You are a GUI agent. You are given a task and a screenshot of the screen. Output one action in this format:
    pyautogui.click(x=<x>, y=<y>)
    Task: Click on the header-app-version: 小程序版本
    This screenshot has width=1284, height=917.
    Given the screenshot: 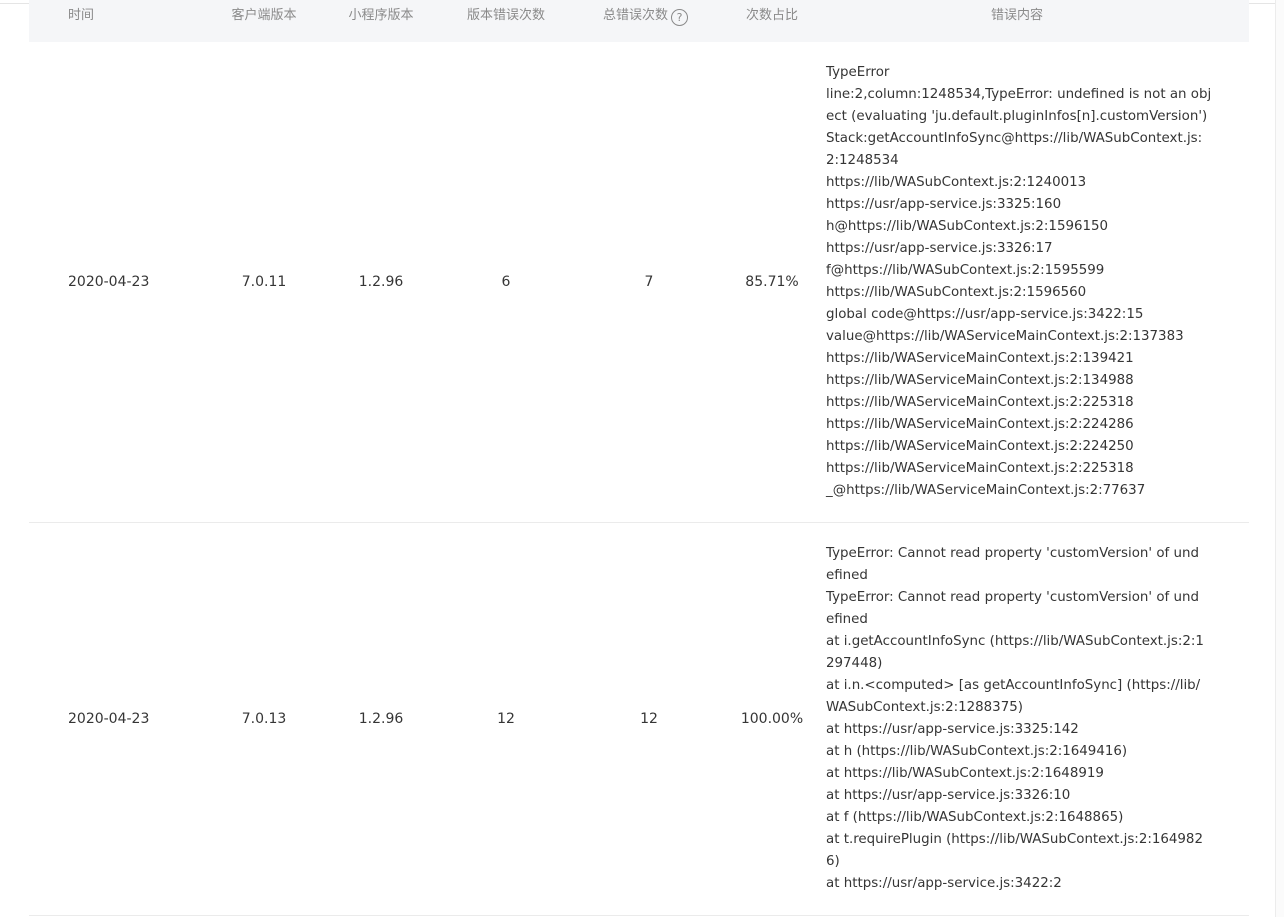 What is the action you would take?
    pyautogui.click(x=381, y=15)
    